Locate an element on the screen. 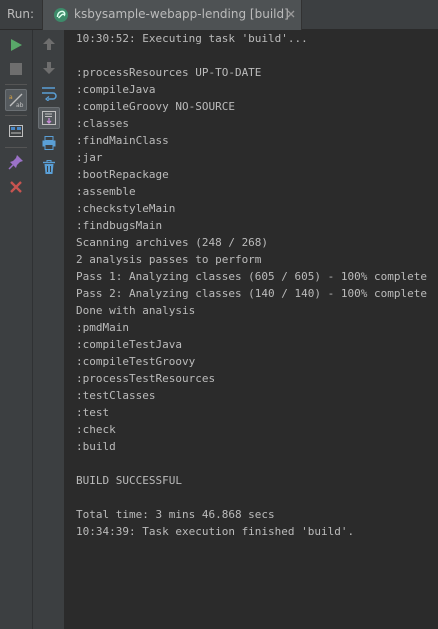 This screenshot has width=438, height=629. console-line: :processResources UP-TO-DATE is located at coordinates (169, 72).